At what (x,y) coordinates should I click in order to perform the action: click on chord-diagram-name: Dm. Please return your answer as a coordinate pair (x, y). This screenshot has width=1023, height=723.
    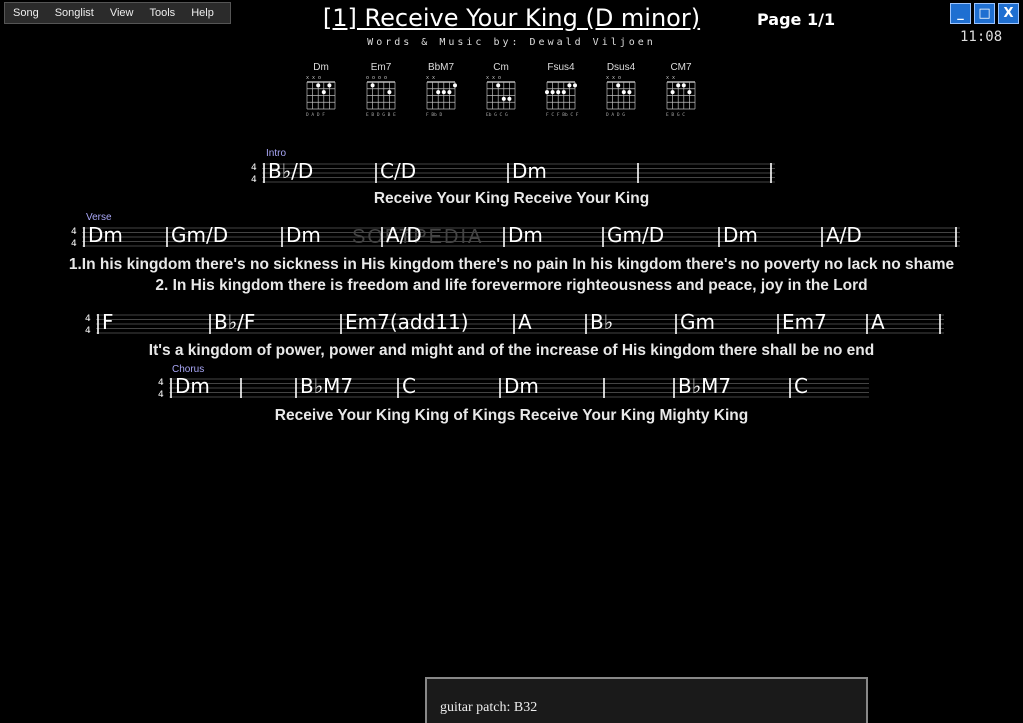
    Looking at the image, I should click on (321, 67).